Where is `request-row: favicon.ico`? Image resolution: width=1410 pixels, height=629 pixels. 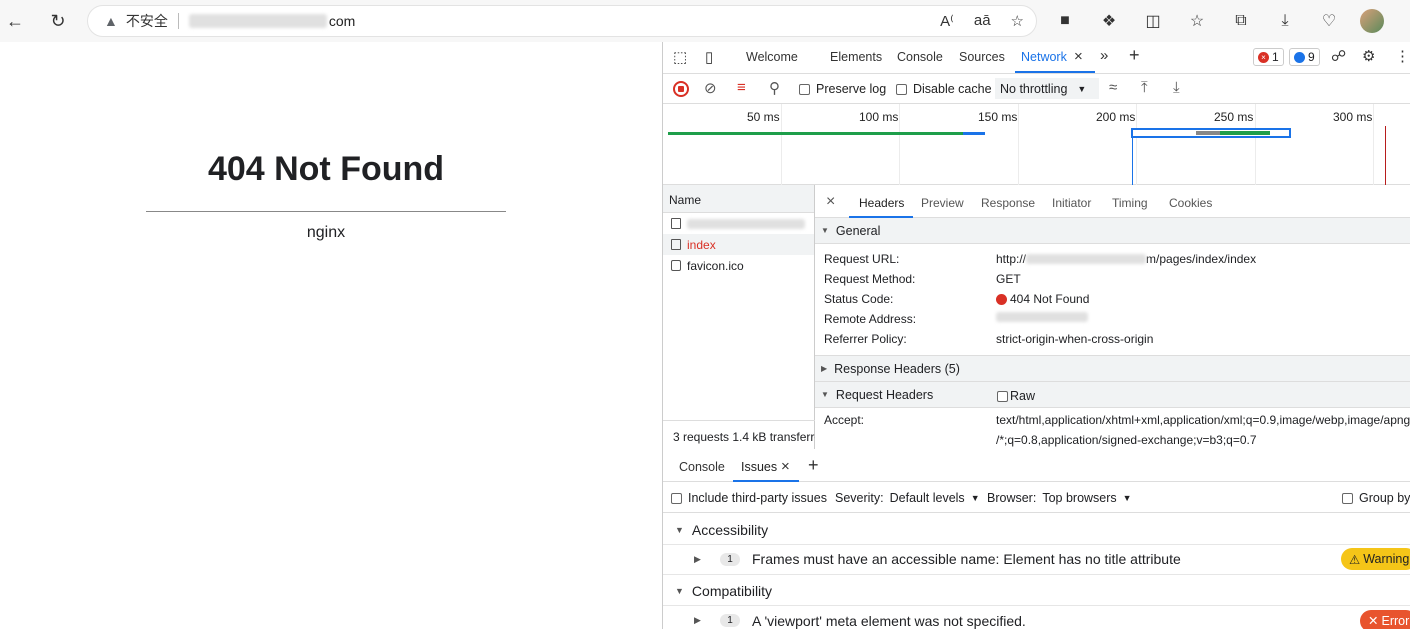 request-row: favicon.ico is located at coordinates (738, 265).